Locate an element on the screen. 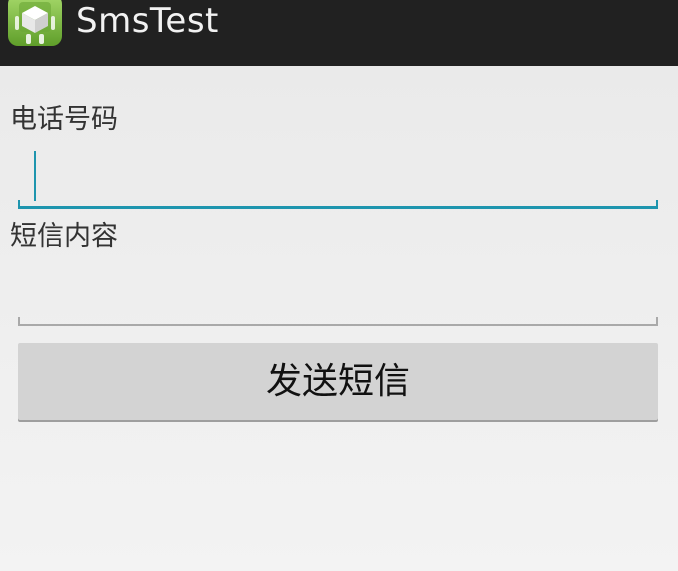 This screenshot has height=571, width=678. action-bar: SmsTest is located at coordinates (339, 33).